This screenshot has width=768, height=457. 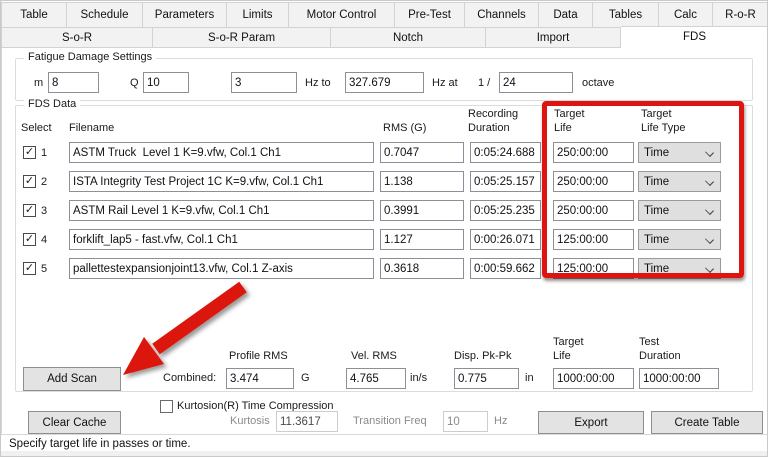 What do you see at coordinates (384, 82) in the screenshot?
I see `freq-to-input` at bounding box center [384, 82].